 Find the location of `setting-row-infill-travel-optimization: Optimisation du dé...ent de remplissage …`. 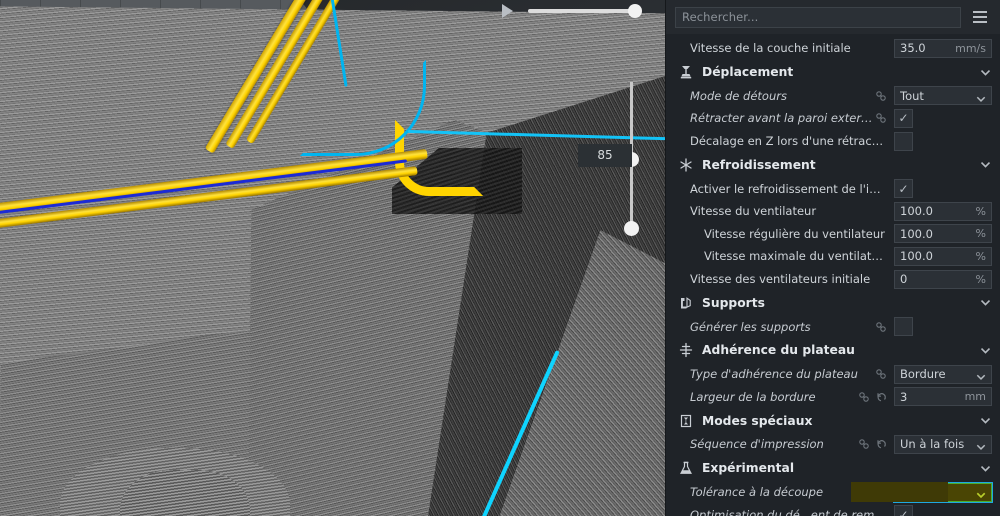

setting-row-infill-travel-optimization: Optimisation du dé...ent de remplissage … is located at coordinates (833, 509).